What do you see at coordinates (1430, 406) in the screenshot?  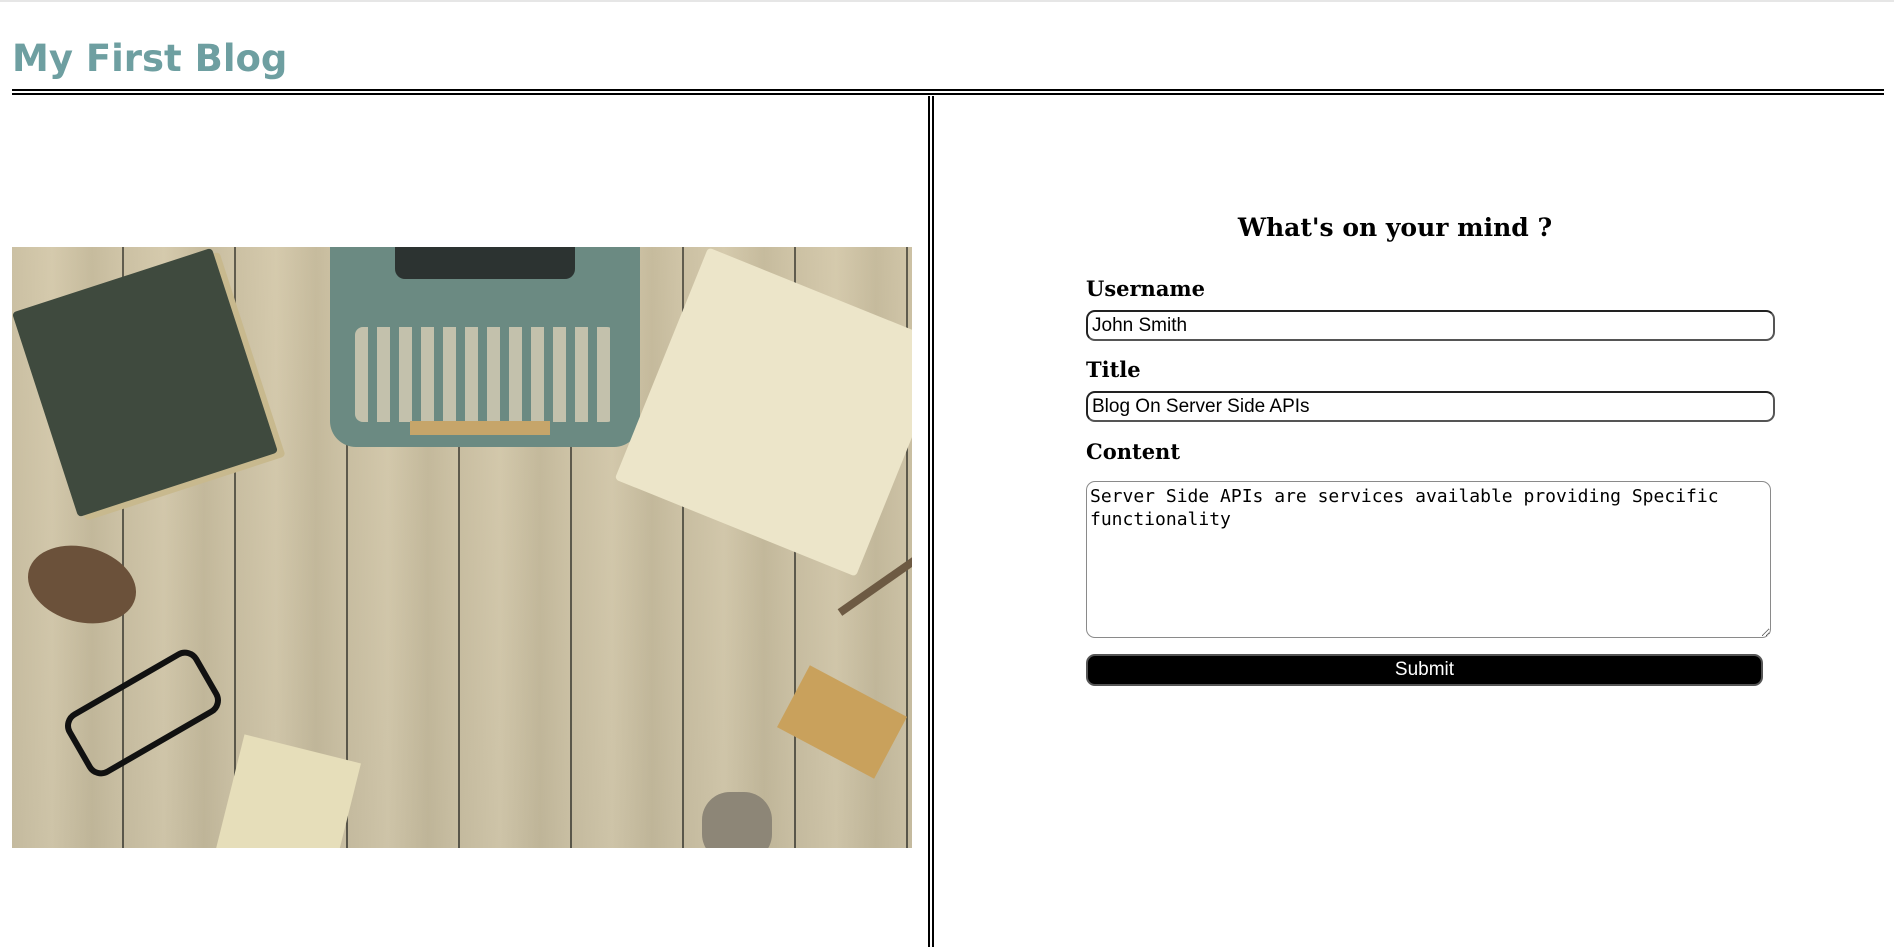 I see `title-input` at bounding box center [1430, 406].